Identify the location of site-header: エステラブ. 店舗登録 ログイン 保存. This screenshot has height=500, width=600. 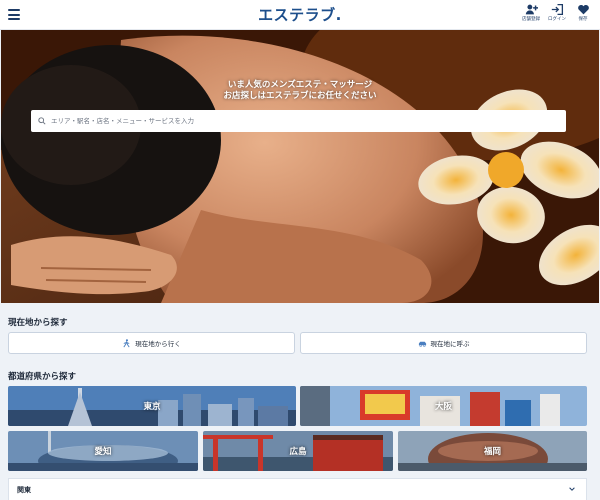
(300, 15).